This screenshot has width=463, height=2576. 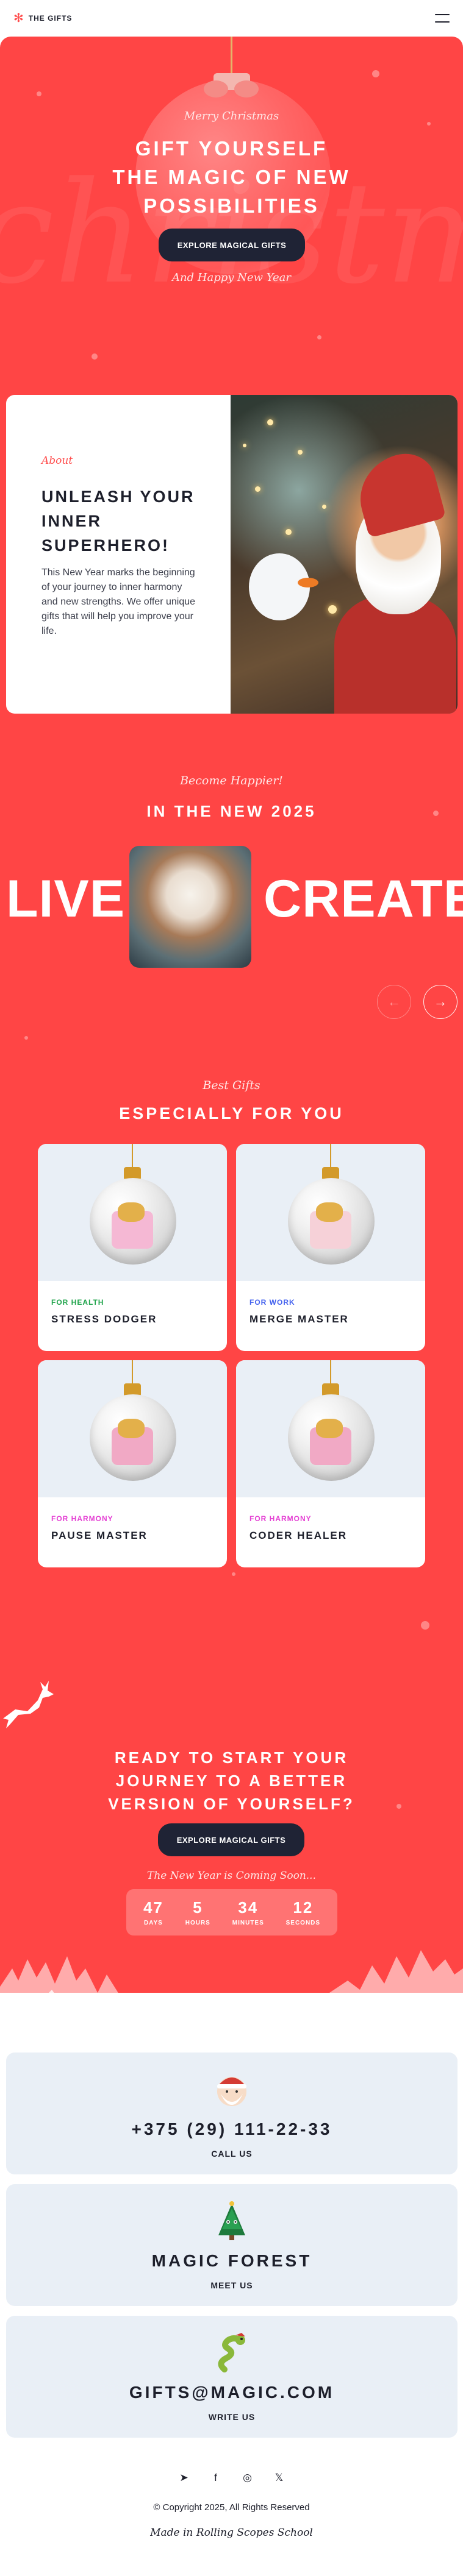 I want to click on gift-card: FOR HEALTH STRESS DODGER, so click(x=132, y=1247).